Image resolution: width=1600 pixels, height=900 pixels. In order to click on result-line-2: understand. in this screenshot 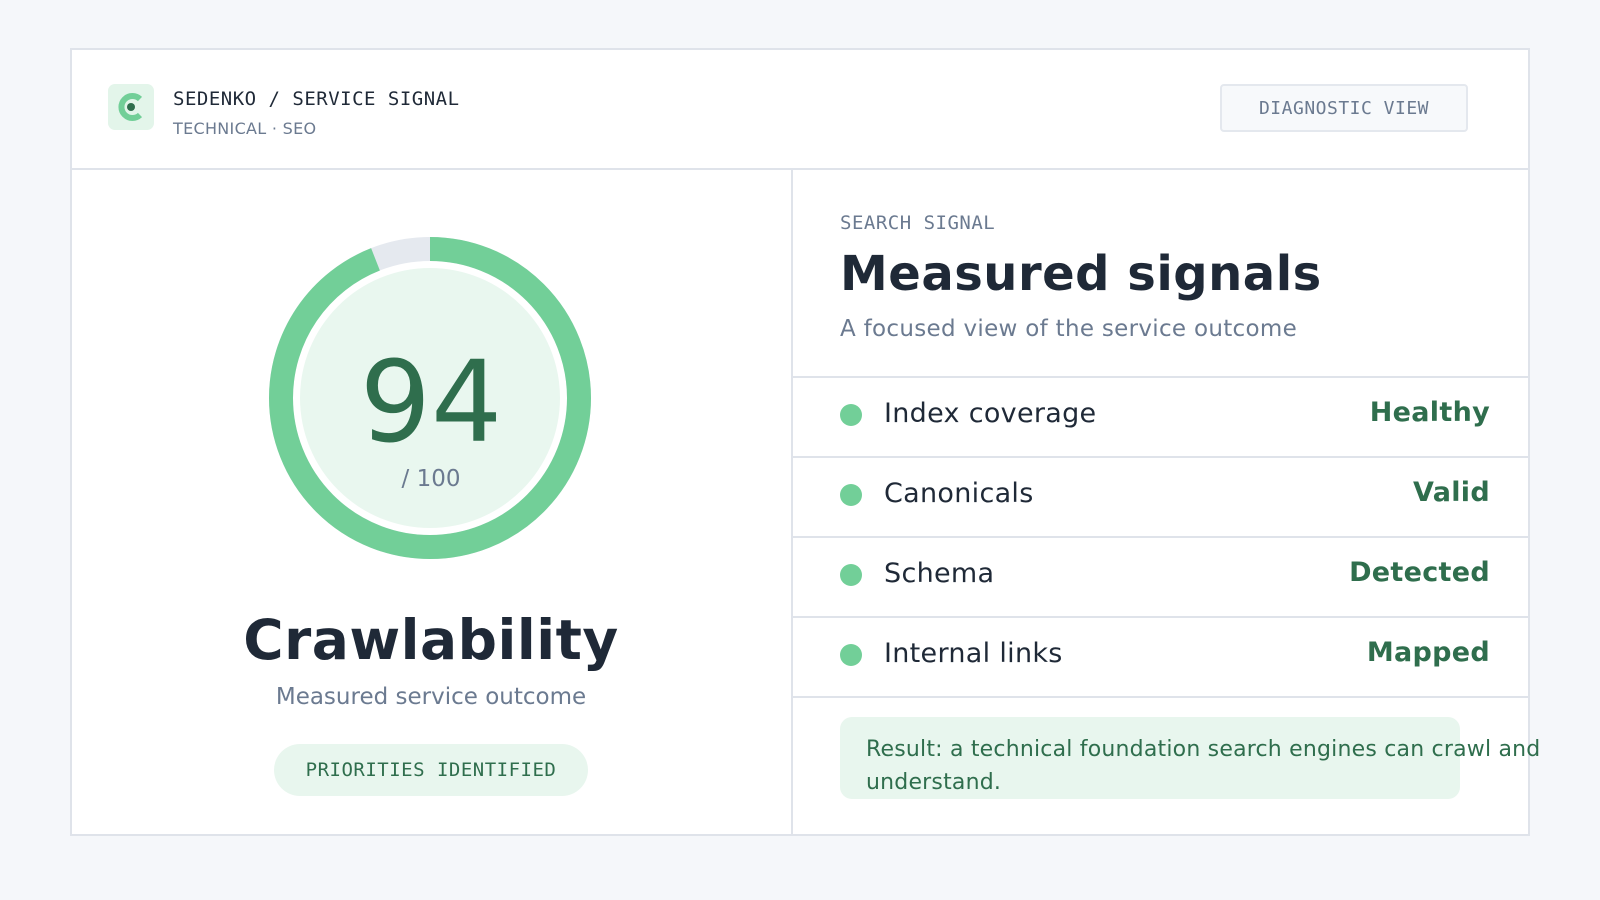, I will do `click(934, 782)`.